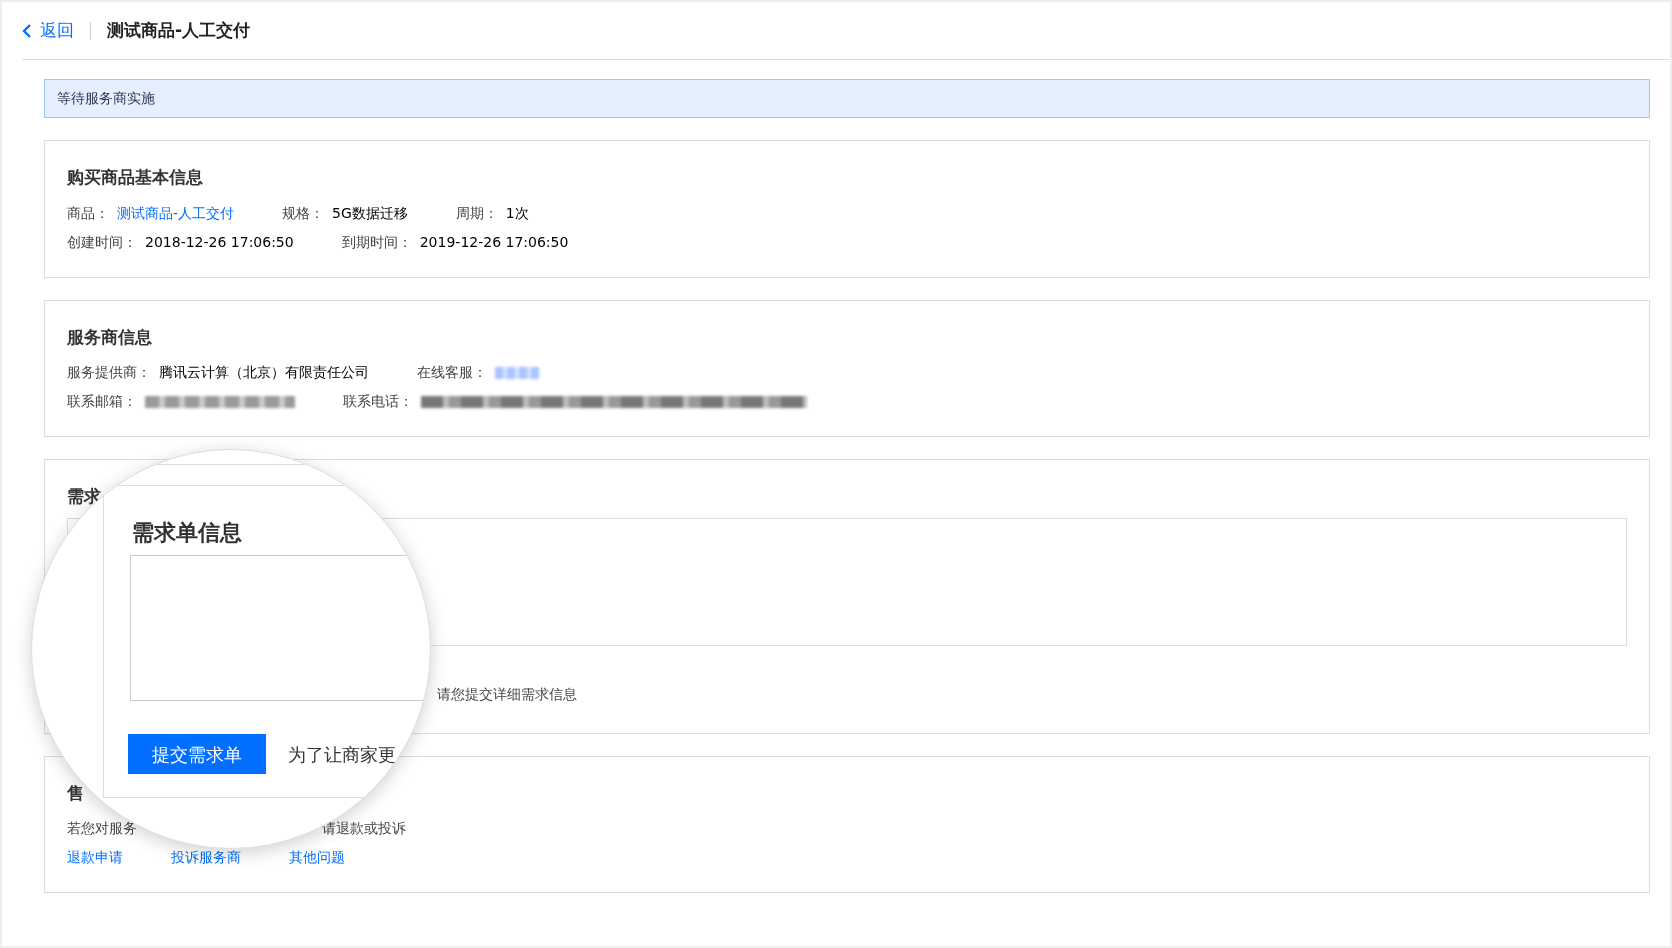 Image resolution: width=1672 pixels, height=948 pixels. I want to click on section-title: 售, so click(76, 793).